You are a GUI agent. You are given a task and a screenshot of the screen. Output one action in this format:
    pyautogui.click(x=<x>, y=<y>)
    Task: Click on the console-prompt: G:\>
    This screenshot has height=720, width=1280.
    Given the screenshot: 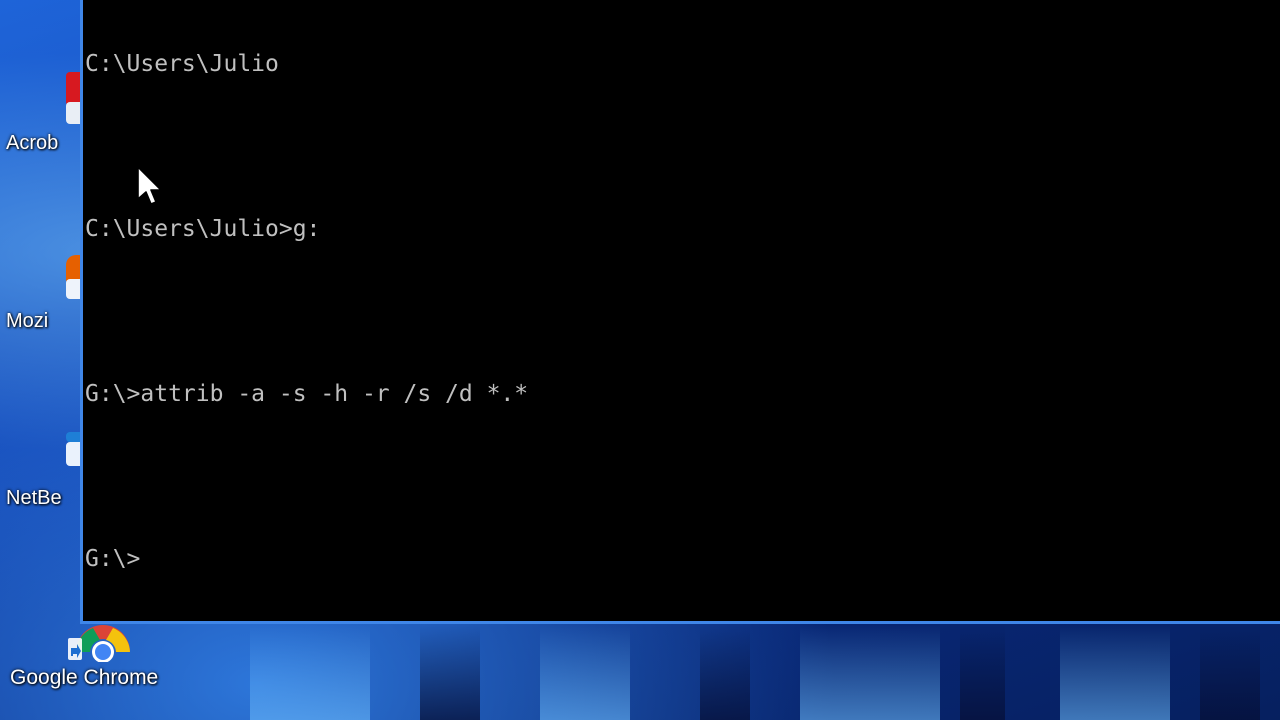 What is the action you would take?
    pyautogui.click(x=306, y=560)
    